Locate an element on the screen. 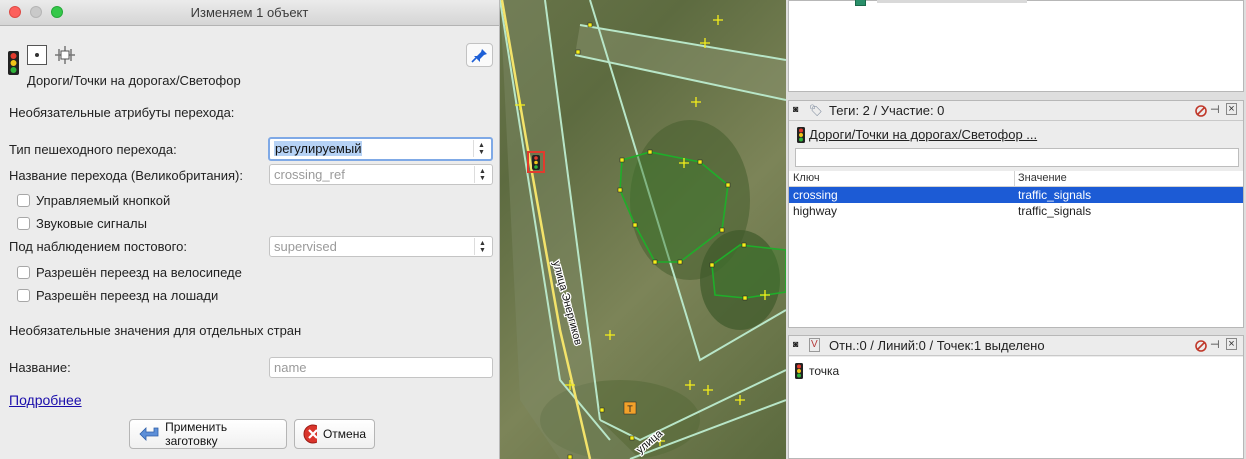  cancel-button-label: Отмена is located at coordinates (344, 434).